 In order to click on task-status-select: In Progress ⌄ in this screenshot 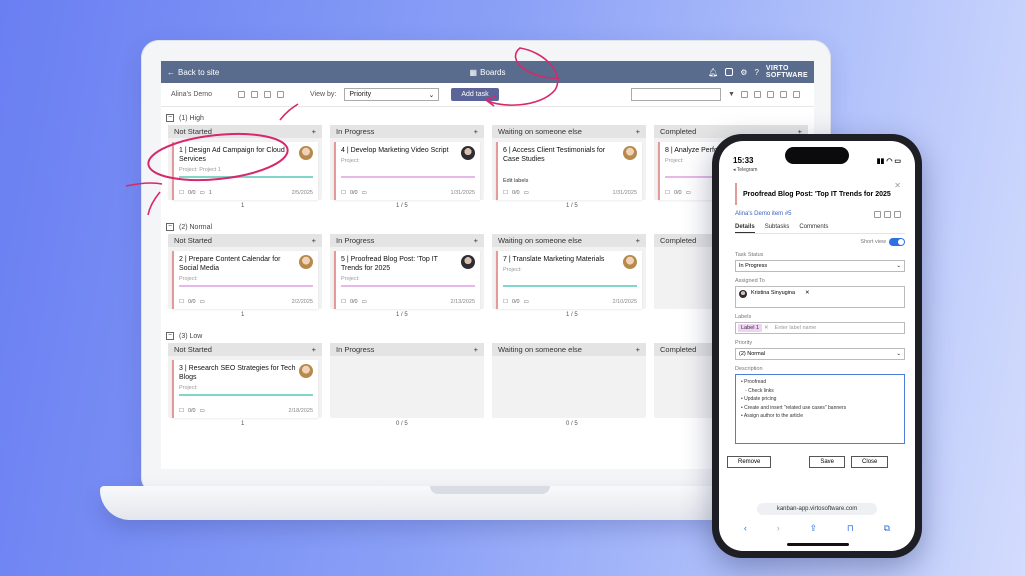, I will do `click(820, 266)`.